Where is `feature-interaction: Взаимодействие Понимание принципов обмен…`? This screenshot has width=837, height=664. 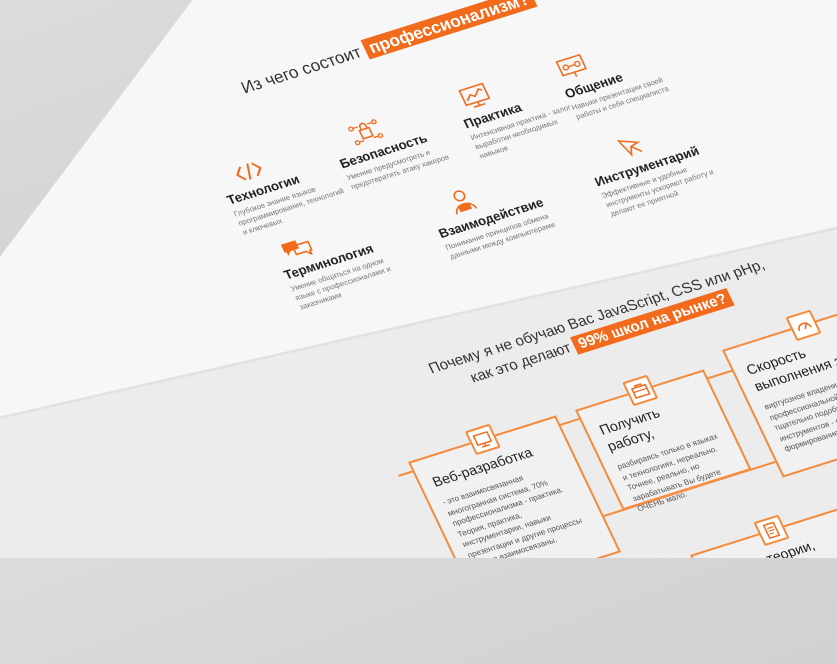 feature-interaction: Взаимодействие Понимание принципов обмен… is located at coordinates (492, 213).